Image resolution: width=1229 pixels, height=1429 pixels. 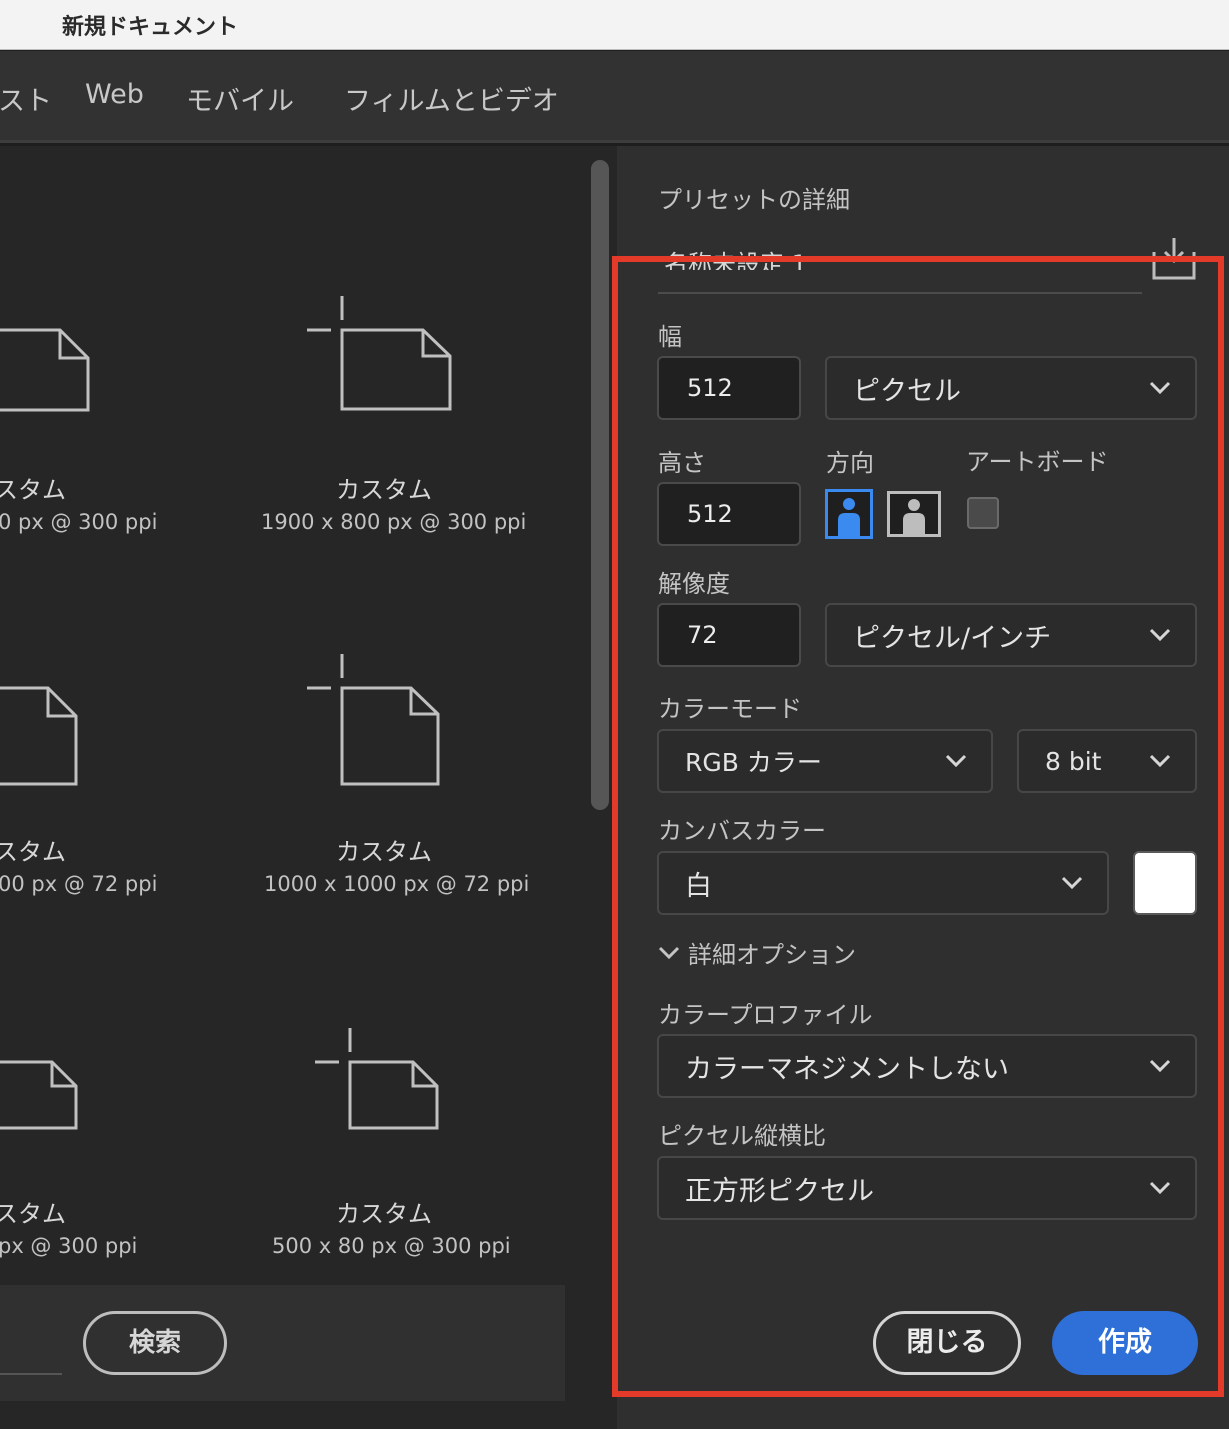 I want to click on resolution-unit-select: ピクセル/インチ, so click(x=1011, y=635).